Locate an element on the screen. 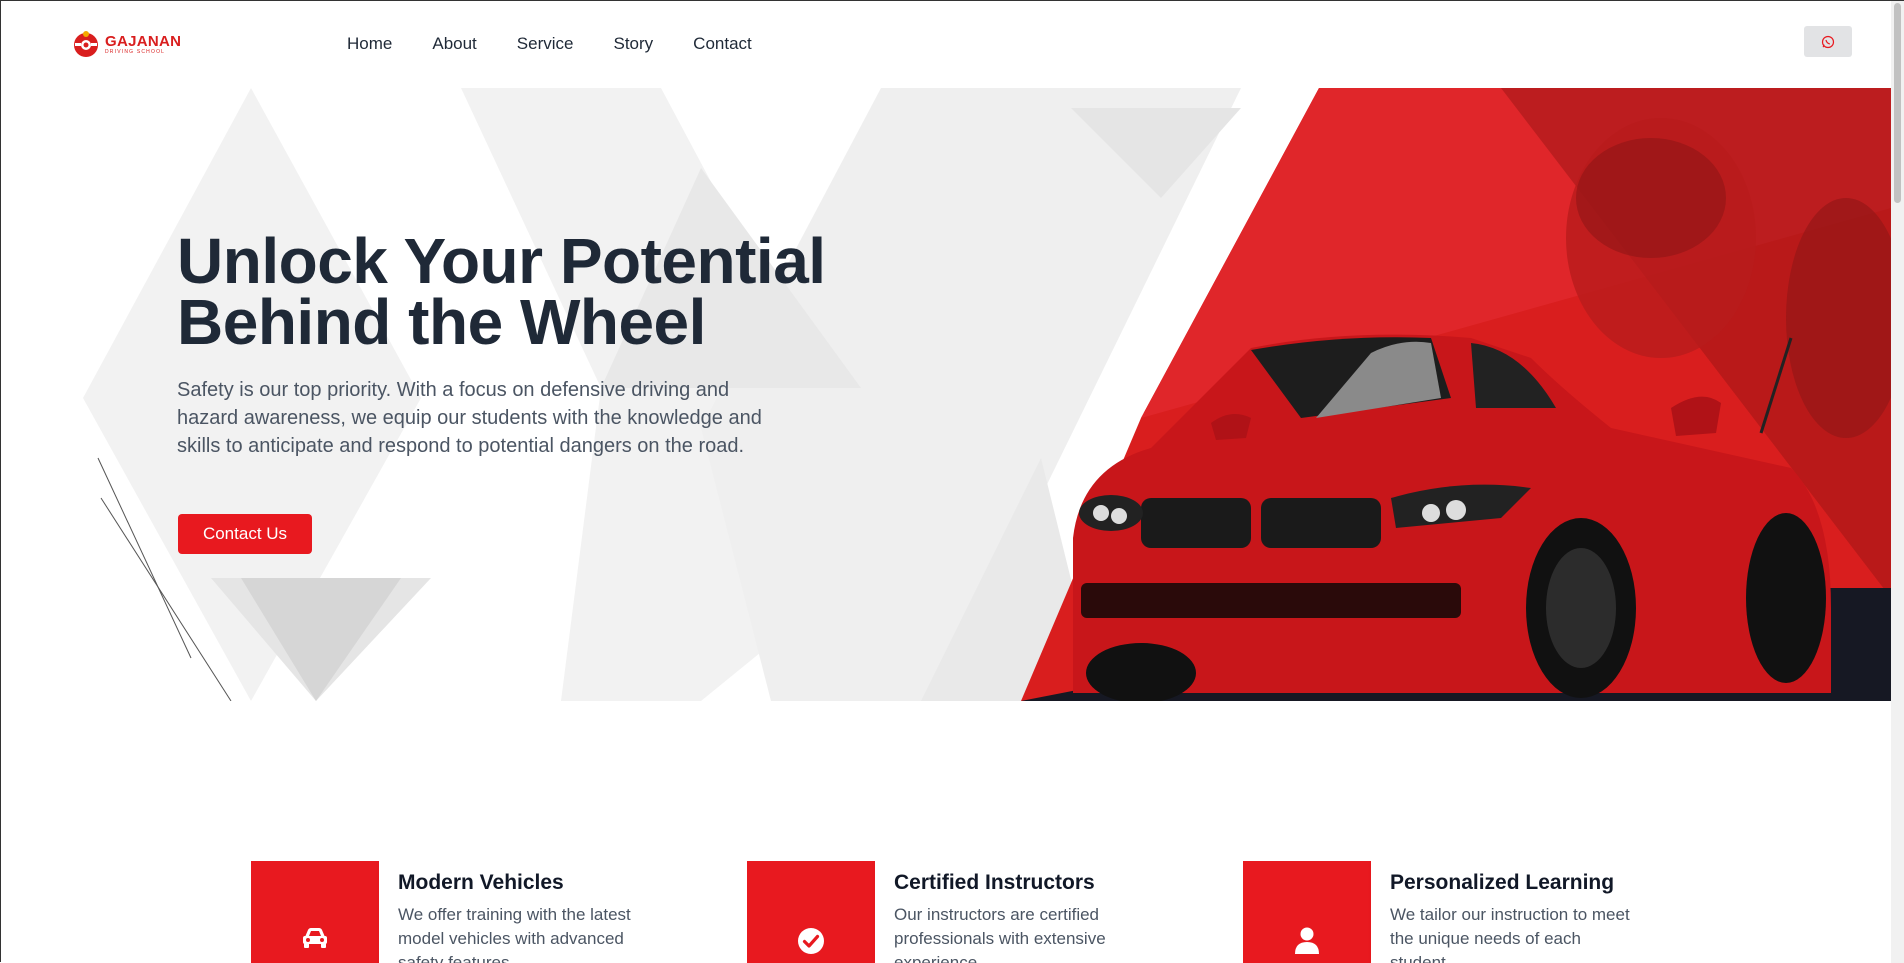 The width and height of the screenshot is (1904, 963). whatsapp-button is located at coordinates (1828, 41).